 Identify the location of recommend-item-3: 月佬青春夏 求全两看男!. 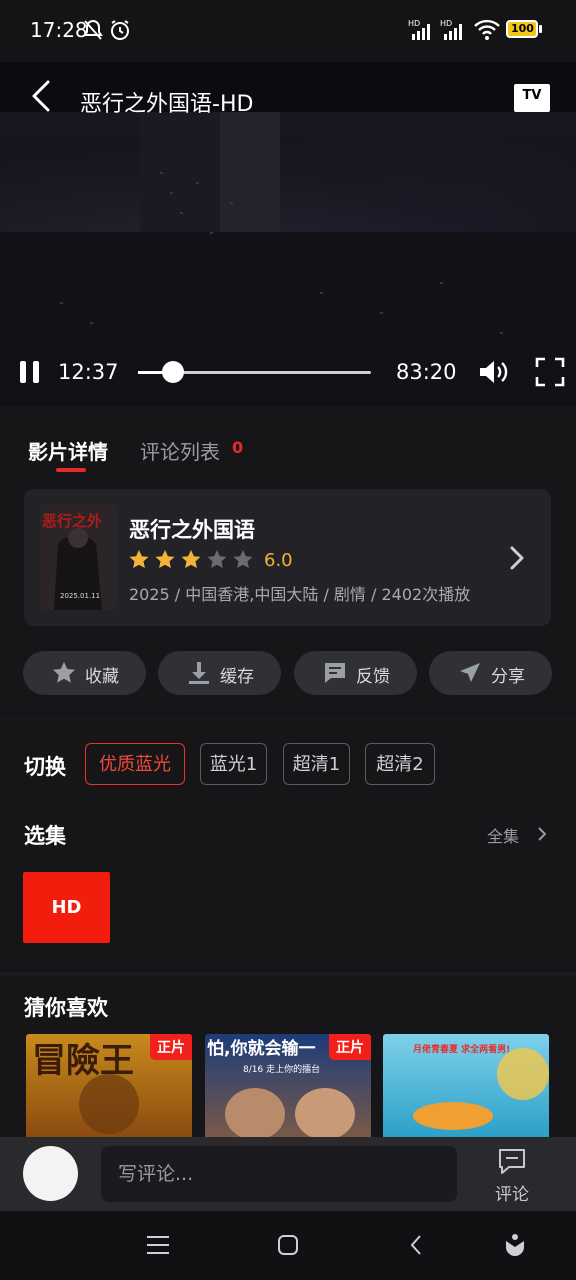
(466, 1086).